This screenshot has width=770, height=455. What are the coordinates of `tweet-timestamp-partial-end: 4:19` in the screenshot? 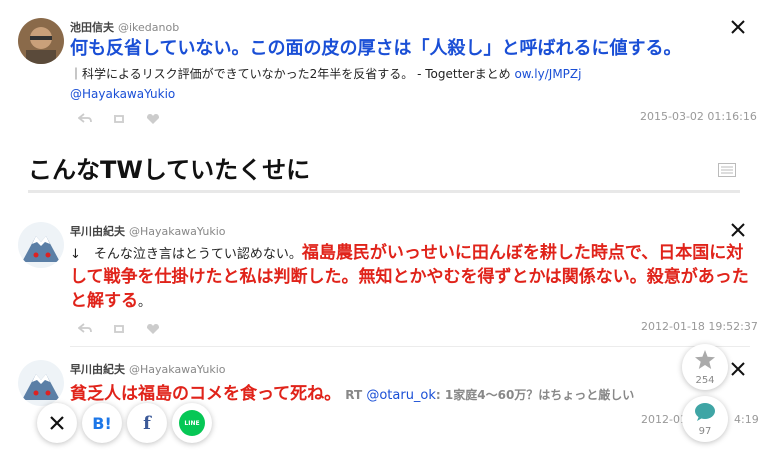 It's located at (746, 419).